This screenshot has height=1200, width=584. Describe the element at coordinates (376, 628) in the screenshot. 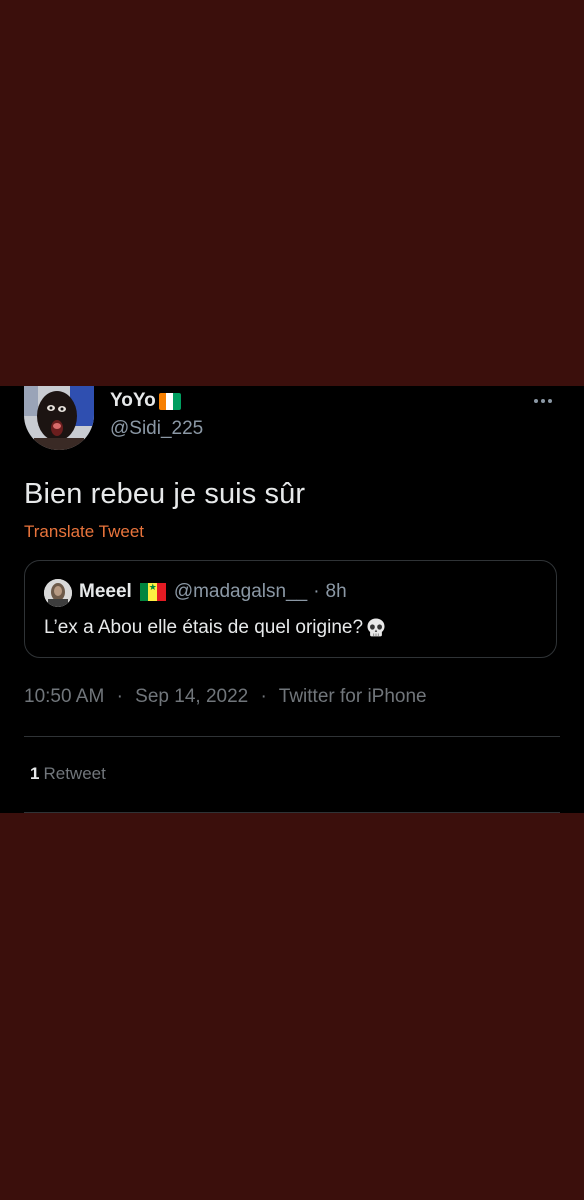

I see `skull-emoji-icon` at that location.